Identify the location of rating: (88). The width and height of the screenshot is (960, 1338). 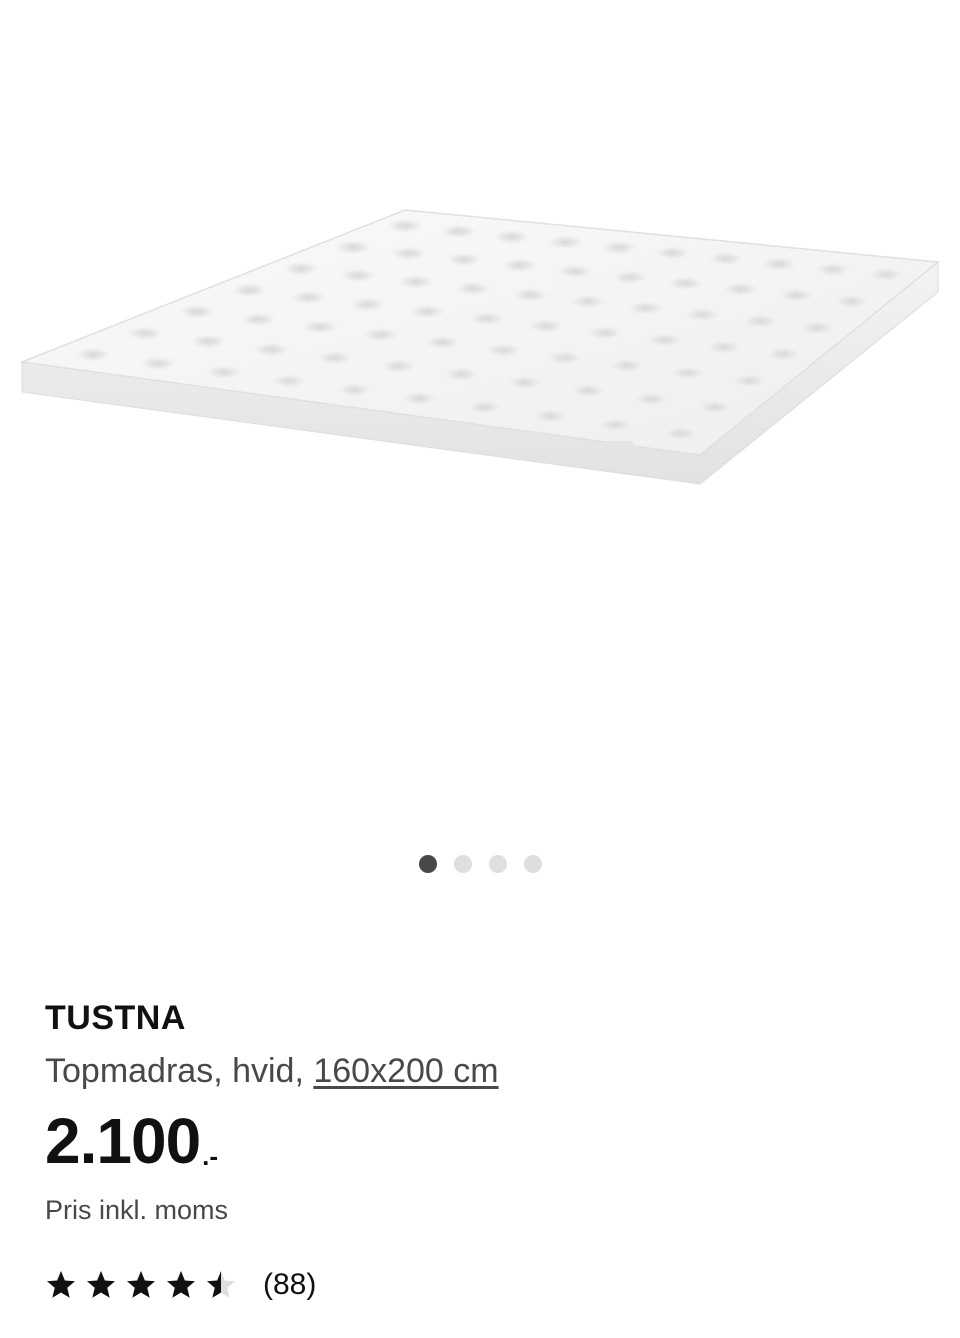
(480, 1285).